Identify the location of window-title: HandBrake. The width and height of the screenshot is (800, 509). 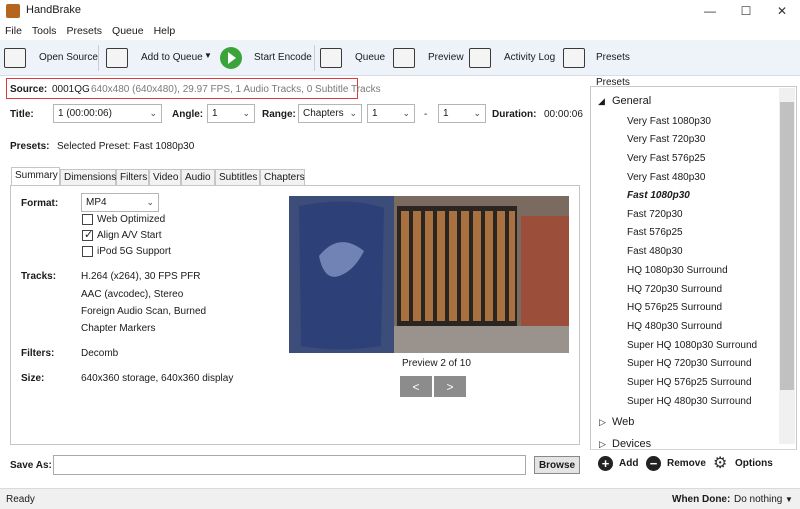
(54, 10).